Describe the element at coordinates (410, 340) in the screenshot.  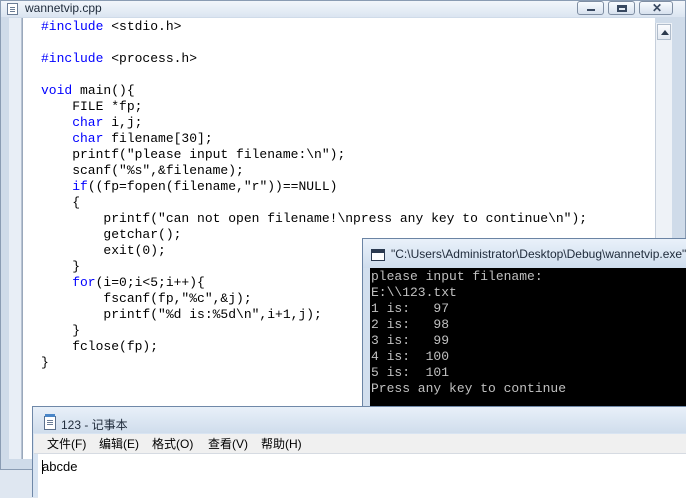
I see `console-line: 3 is: 99` at that location.